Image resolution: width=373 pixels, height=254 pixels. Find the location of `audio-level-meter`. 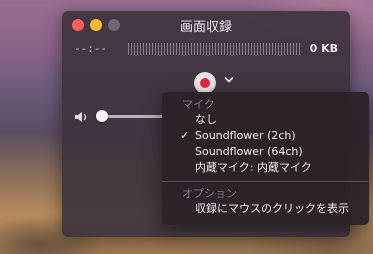

audio-level-meter is located at coordinates (214, 49).